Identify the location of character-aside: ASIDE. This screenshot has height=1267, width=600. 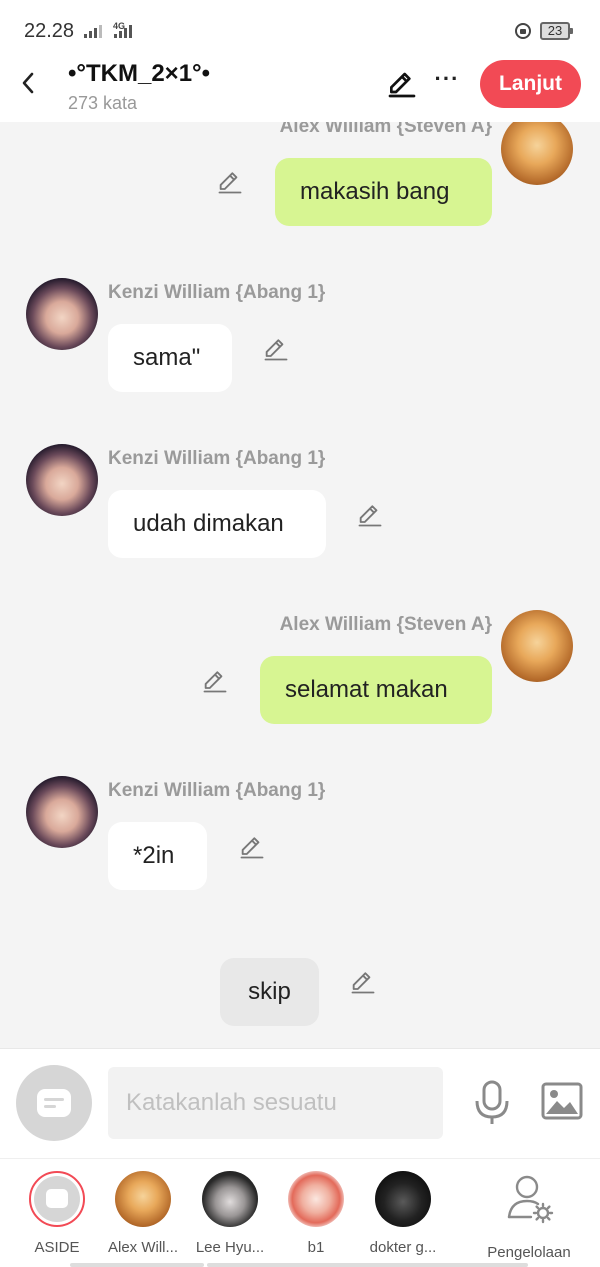
(57, 1213).